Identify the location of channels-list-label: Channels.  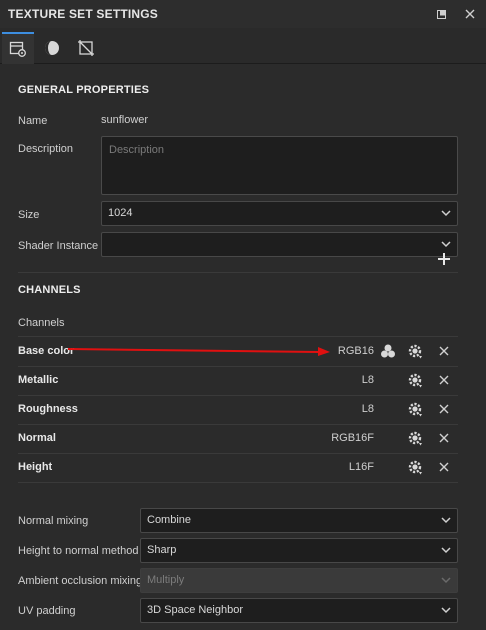
(41, 323).